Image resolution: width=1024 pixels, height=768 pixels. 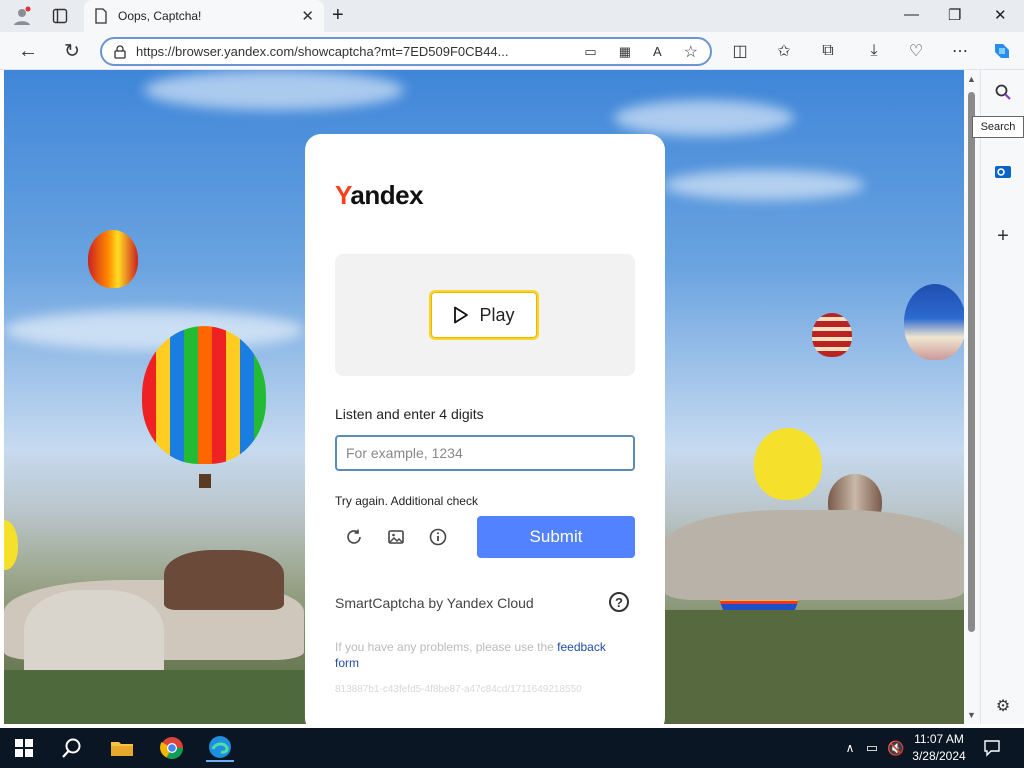 What do you see at coordinates (497, 314) in the screenshot?
I see `play-button-label: Play` at bounding box center [497, 314].